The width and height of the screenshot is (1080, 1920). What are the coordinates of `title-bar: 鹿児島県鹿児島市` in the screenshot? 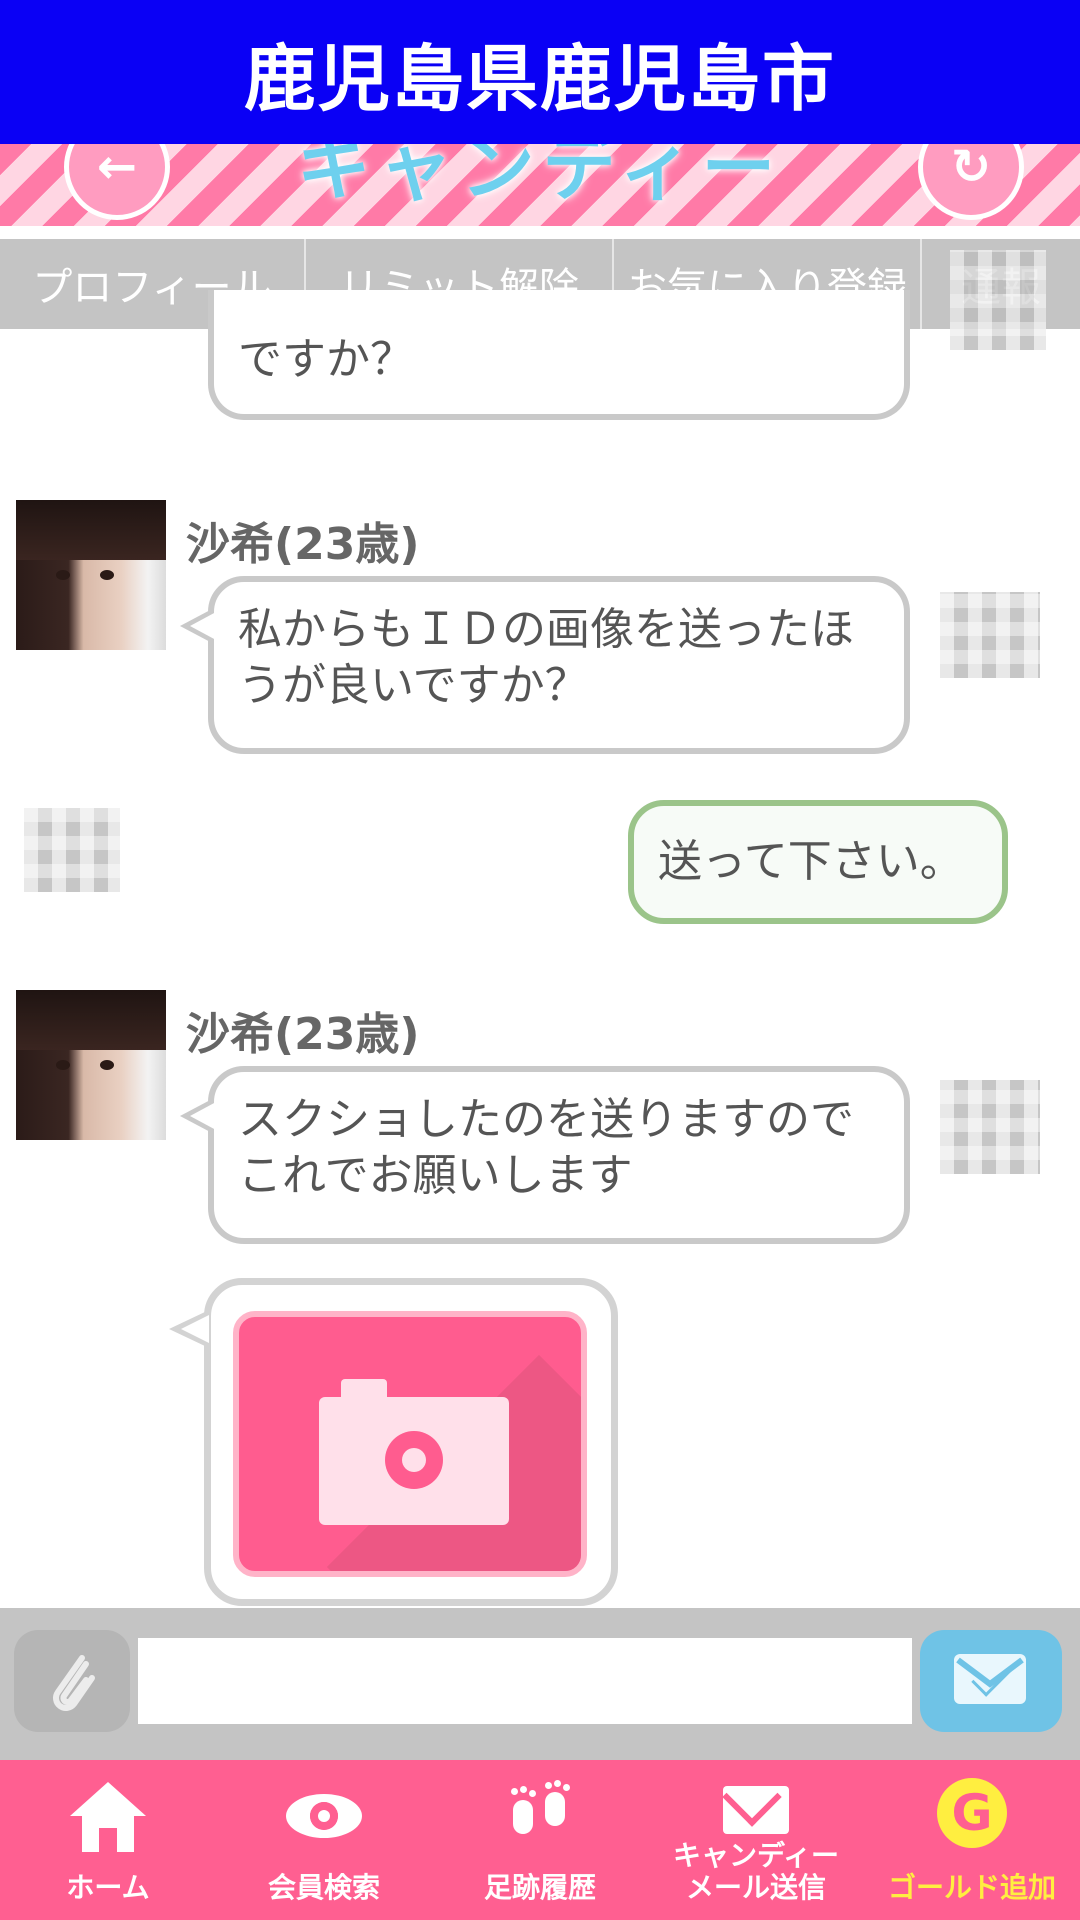 It's located at (540, 72).